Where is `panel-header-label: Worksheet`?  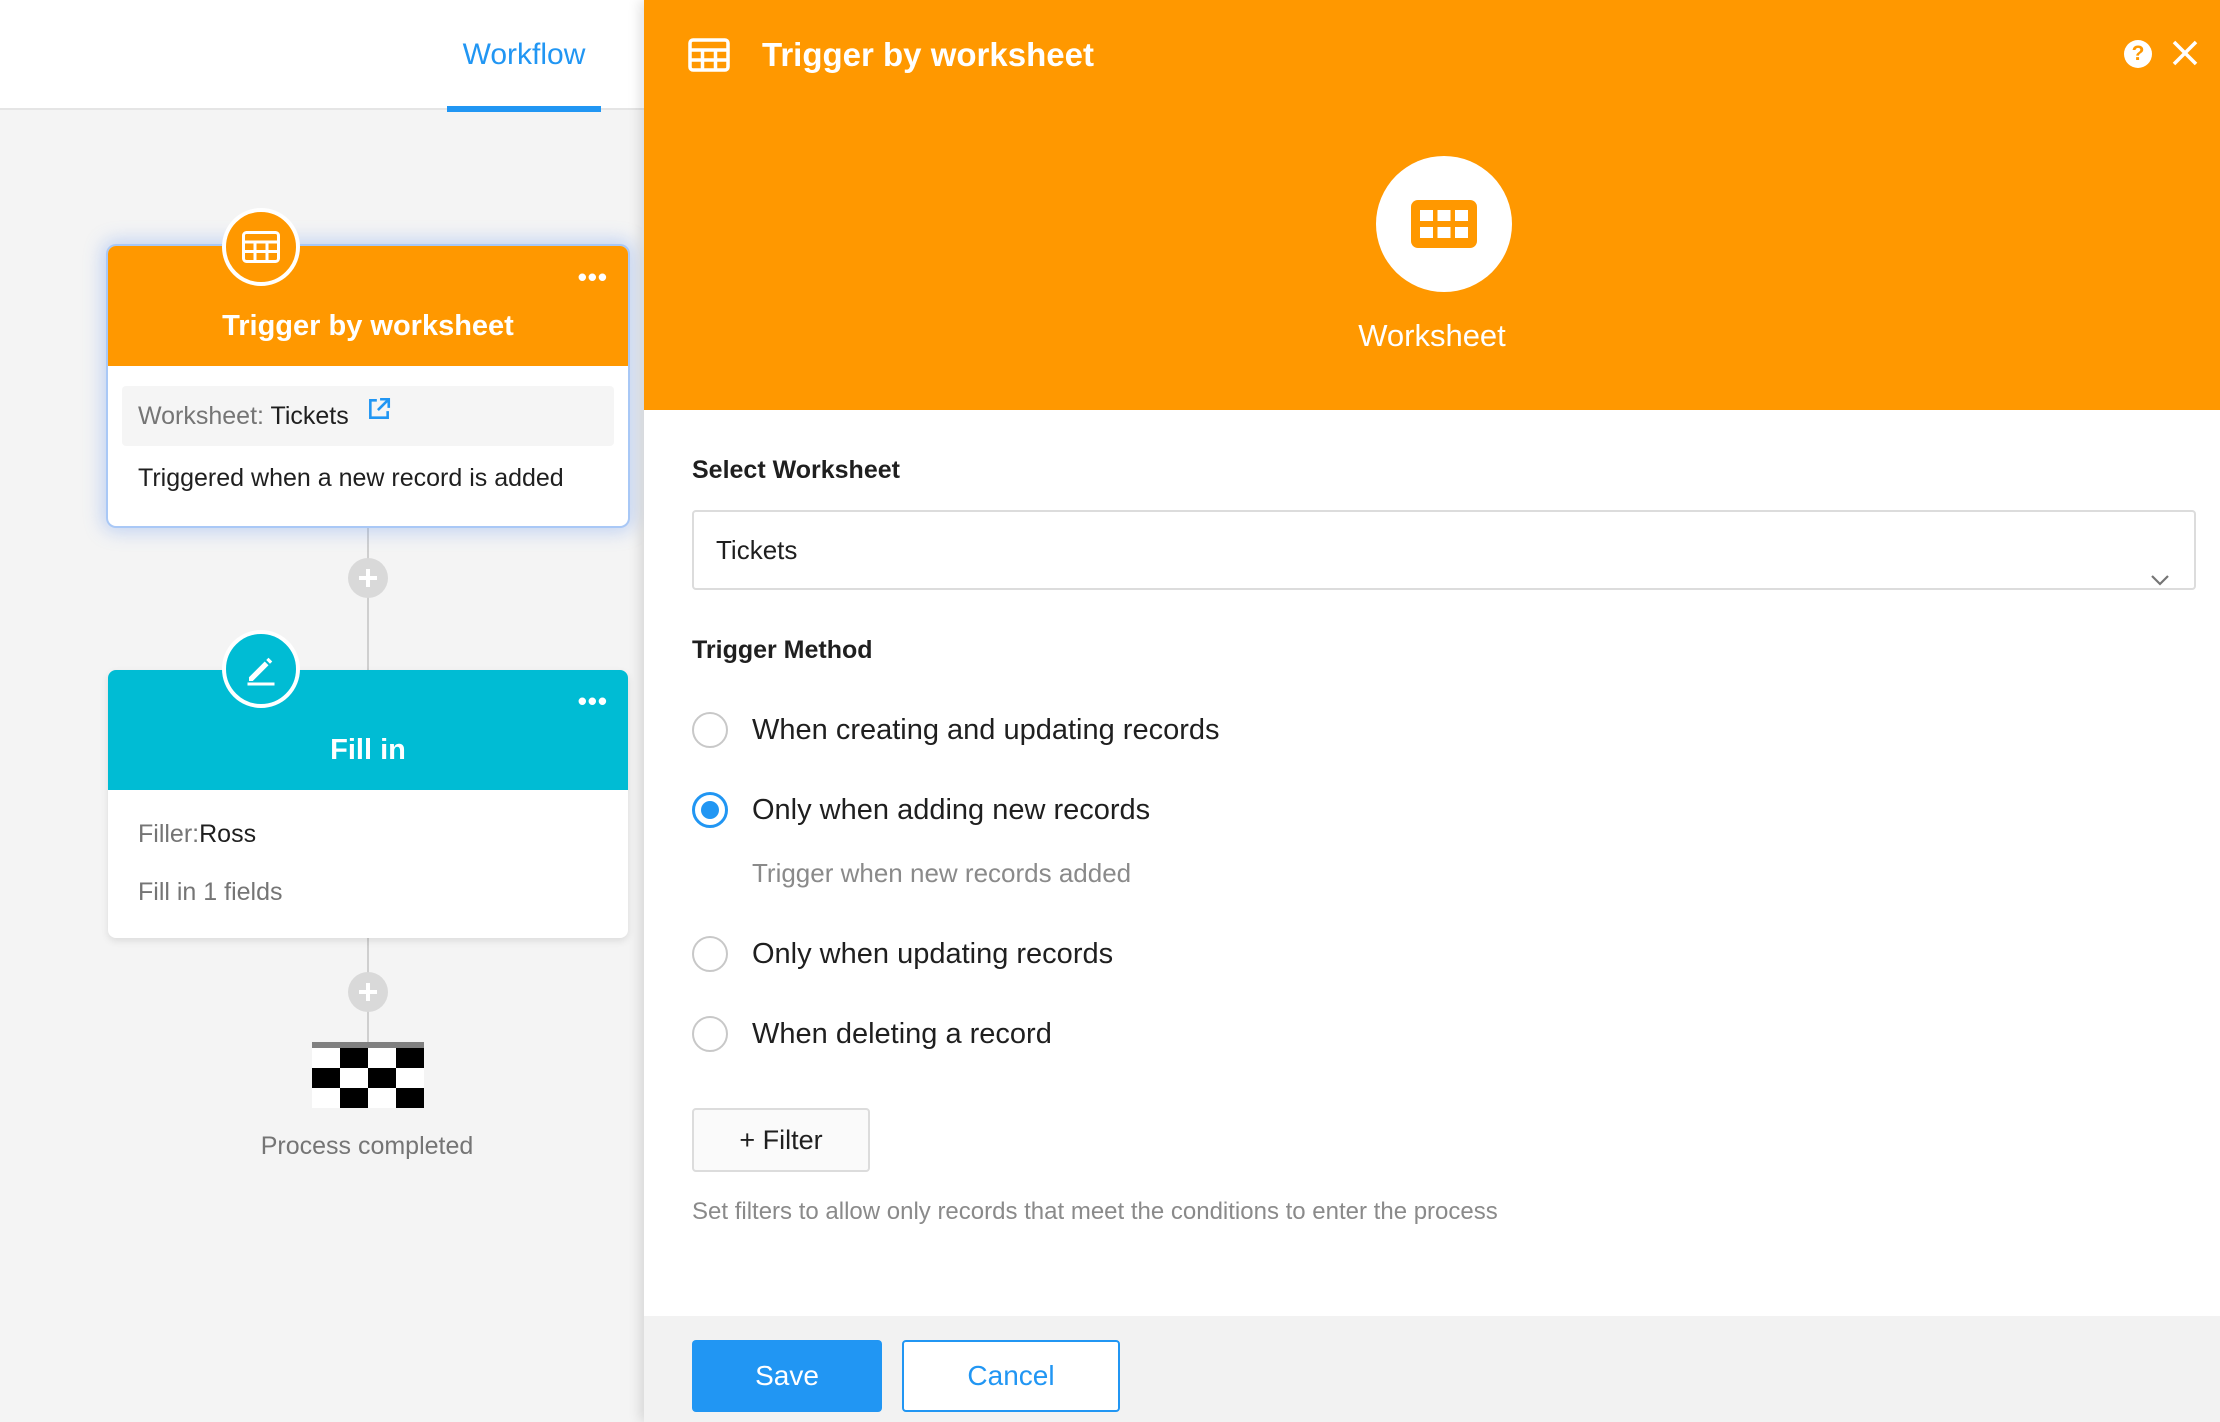 panel-header-label: Worksheet is located at coordinates (1432, 335).